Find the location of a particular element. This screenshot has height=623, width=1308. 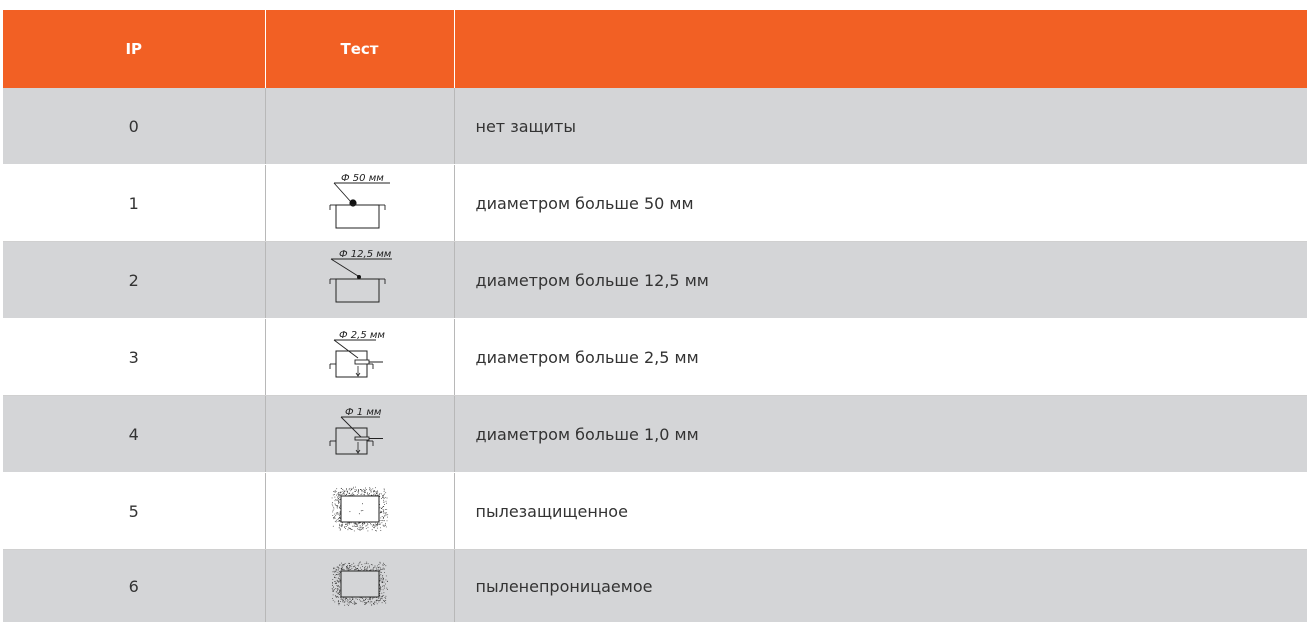

ip-value: 0 is located at coordinates (134, 126).